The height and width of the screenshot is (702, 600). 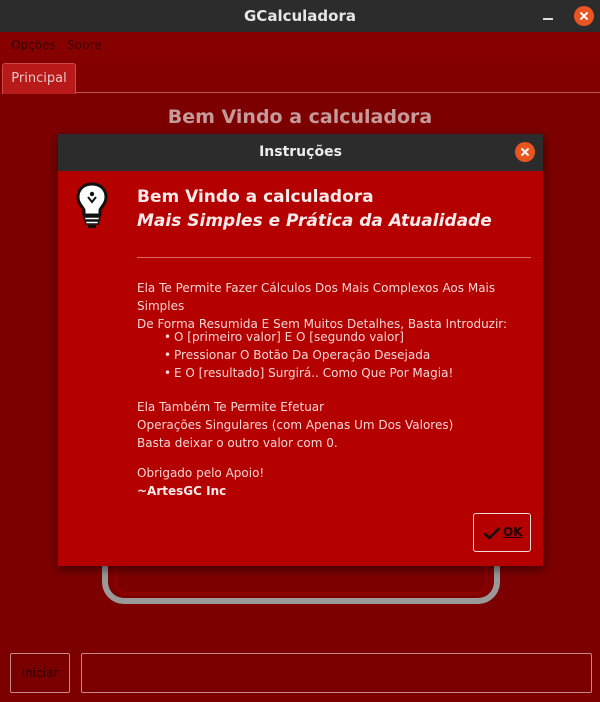 What do you see at coordinates (334, 257) in the screenshot?
I see `dialog-separator` at bounding box center [334, 257].